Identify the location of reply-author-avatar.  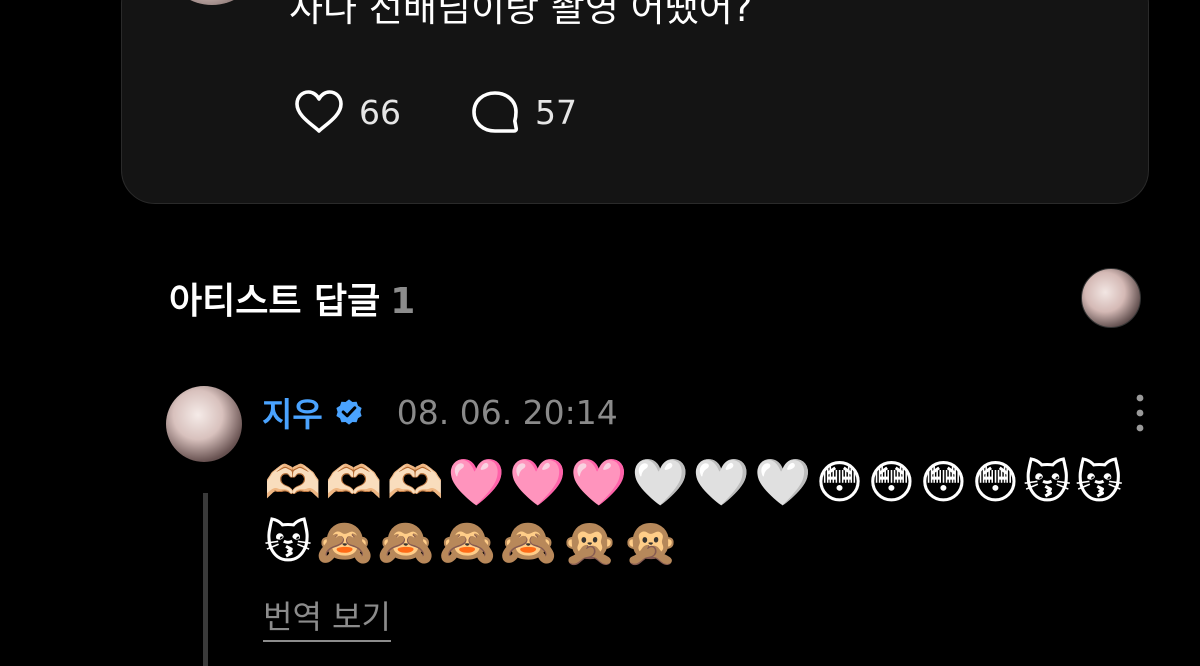
(204, 424).